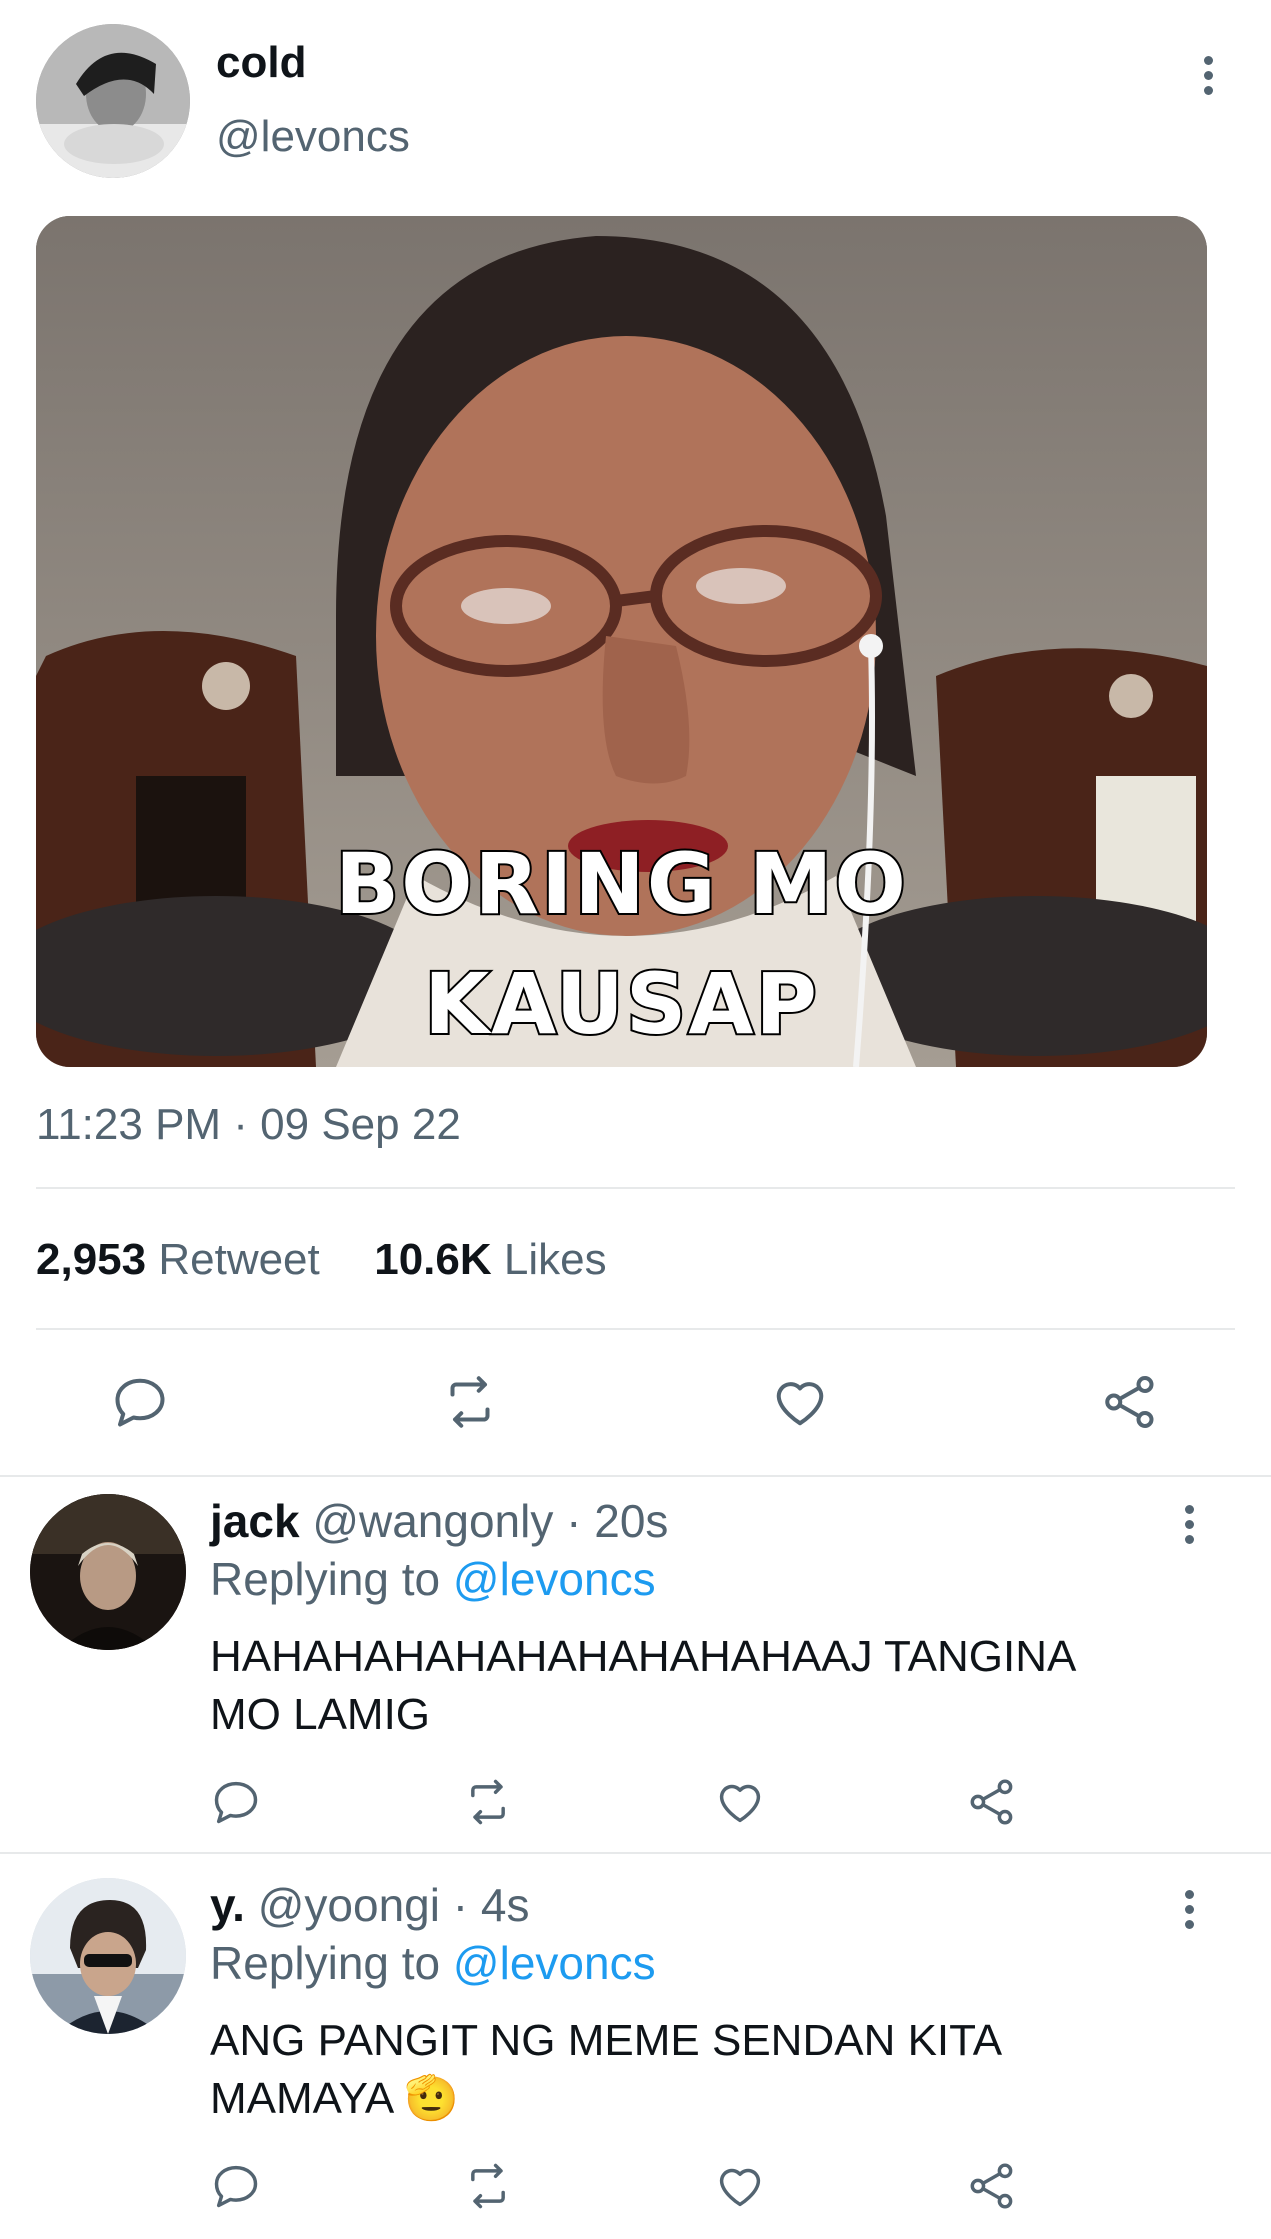 Image resolution: width=1271 pixels, height=2239 pixels. I want to click on reply-display-name: y., so click(227, 1905).